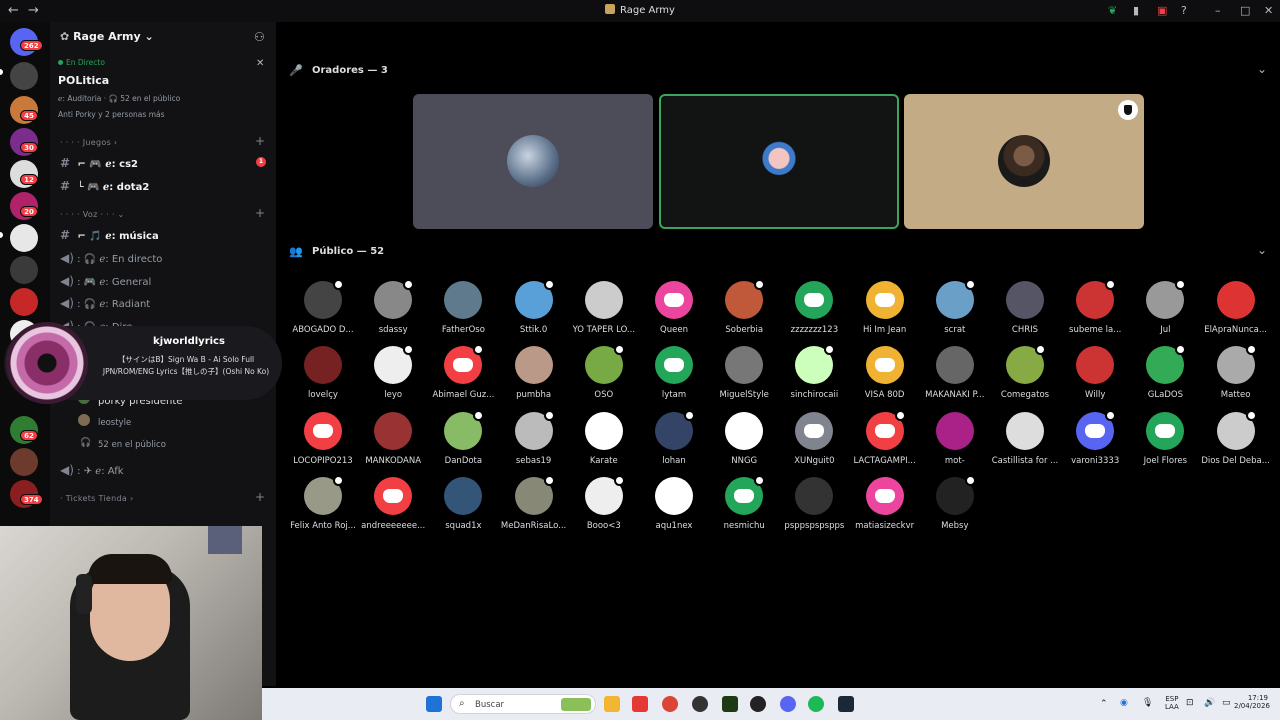 This screenshot has height=720, width=1280. What do you see at coordinates (744, 307) in the screenshot?
I see `audience-member: Soberbia` at bounding box center [744, 307].